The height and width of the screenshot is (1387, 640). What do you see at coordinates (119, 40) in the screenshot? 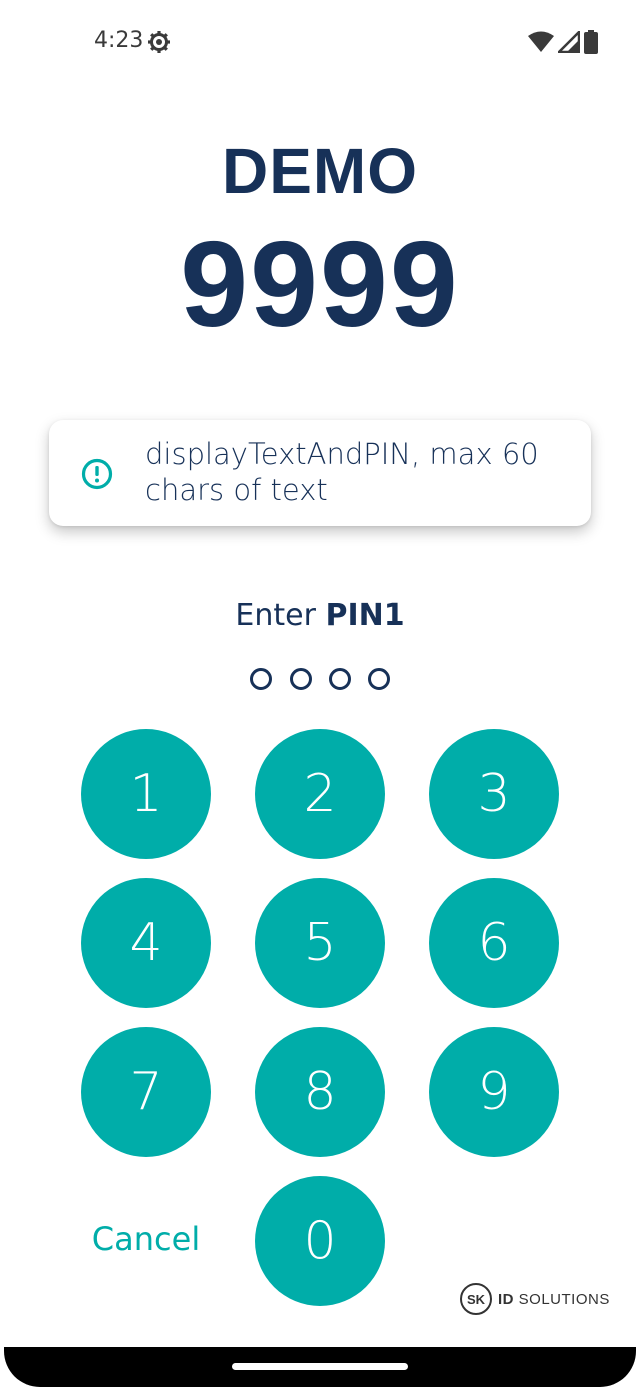
I see `status-time: 4:23` at bounding box center [119, 40].